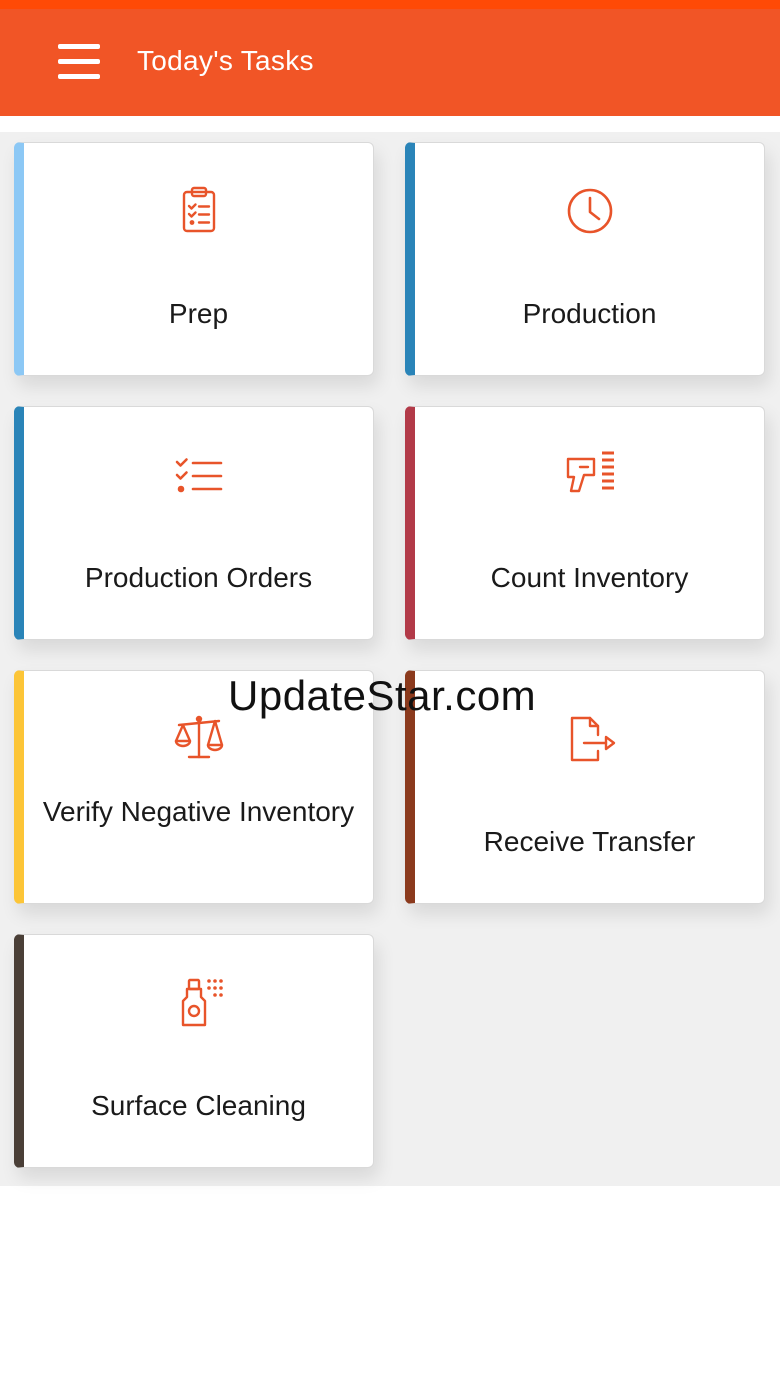  I want to click on tile-label: Count Inventory, so click(589, 577).